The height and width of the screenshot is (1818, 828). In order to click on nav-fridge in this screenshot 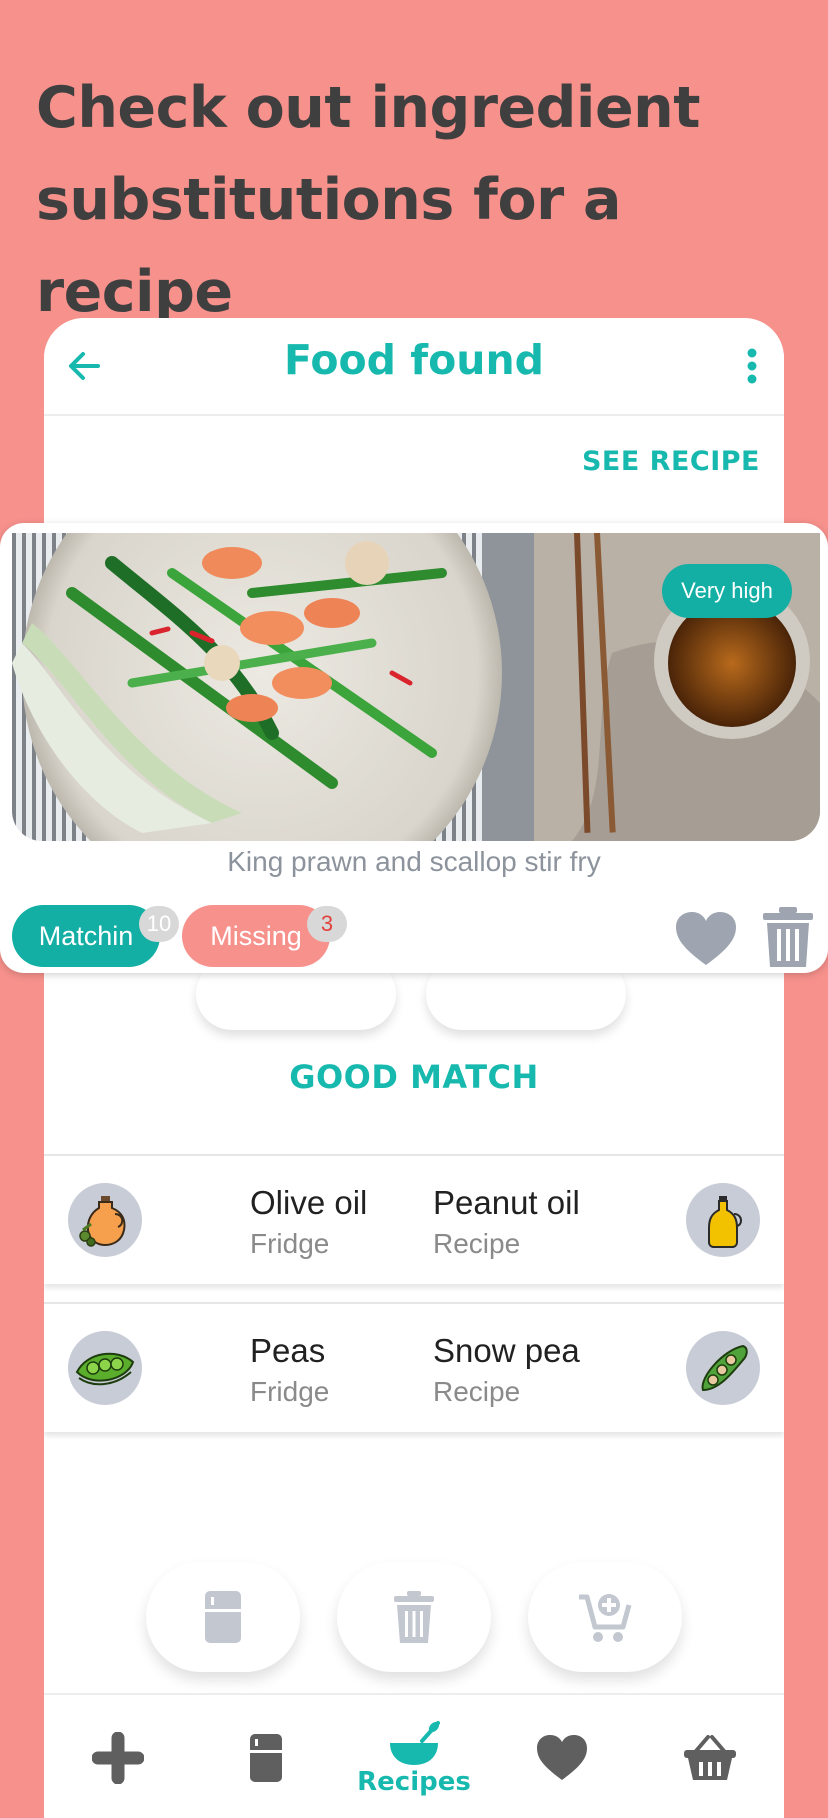, I will do `click(266, 1756)`.